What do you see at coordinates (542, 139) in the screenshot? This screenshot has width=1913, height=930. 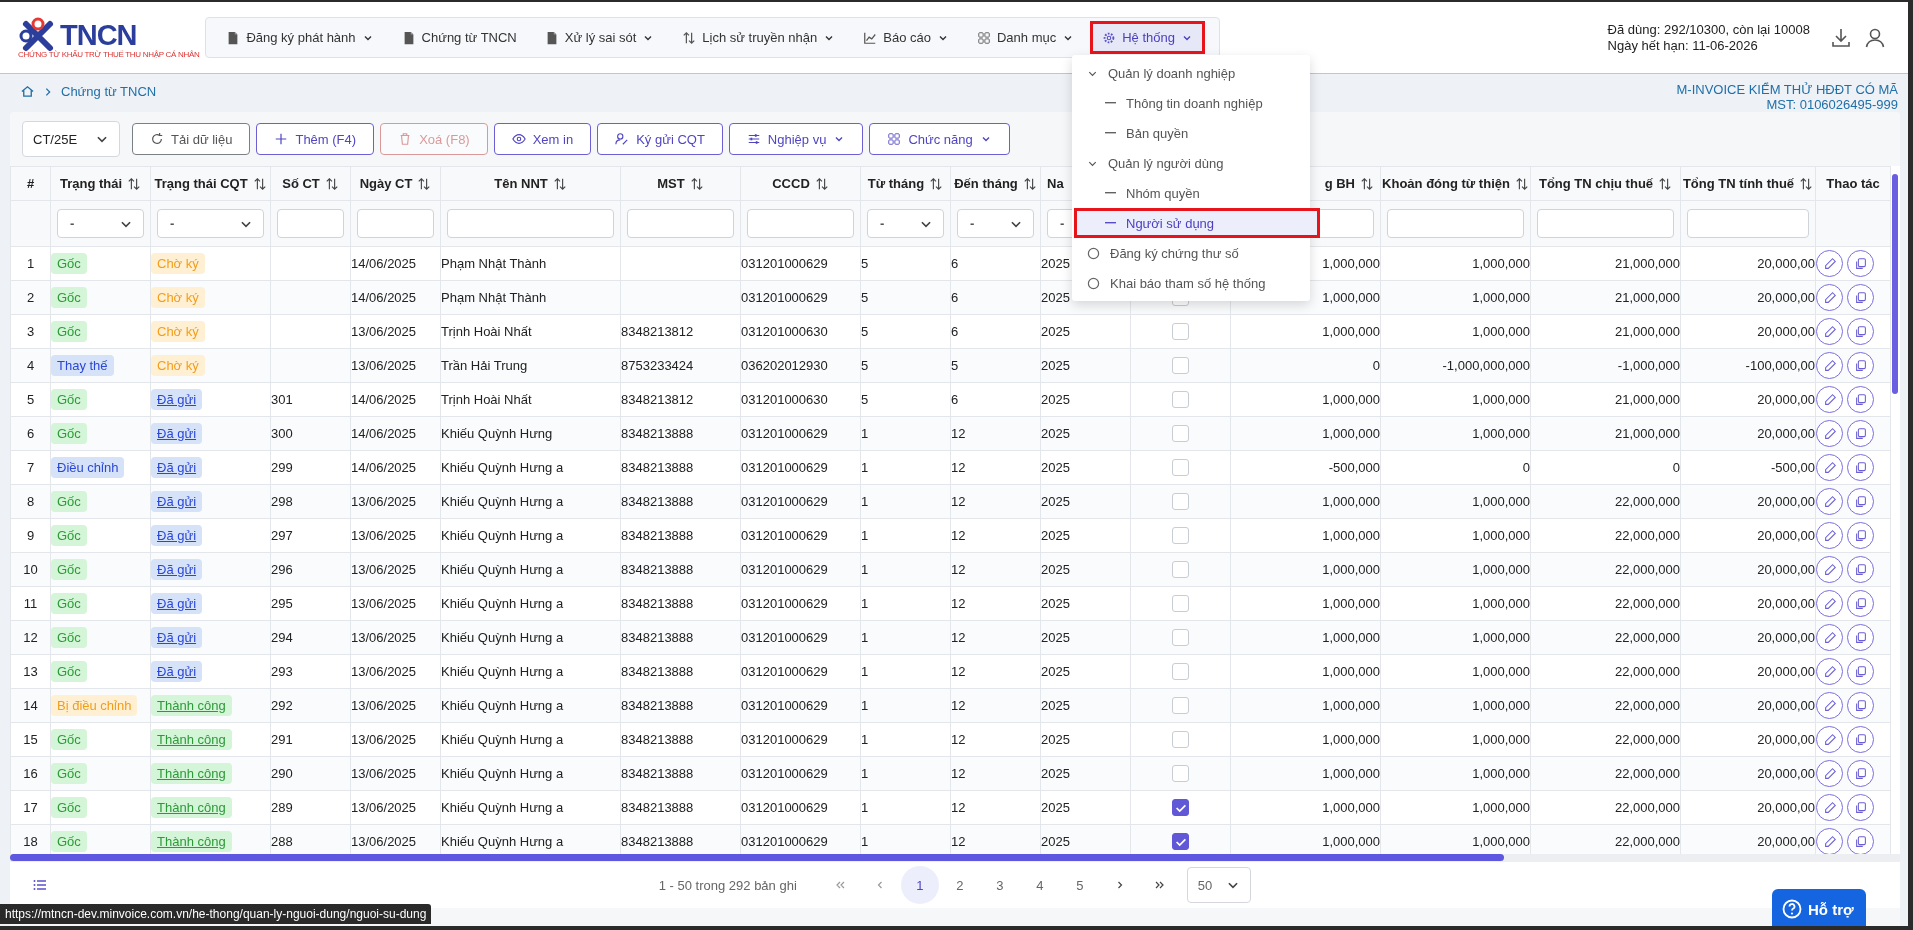 I see `toolbar-button: Xem in` at bounding box center [542, 139].